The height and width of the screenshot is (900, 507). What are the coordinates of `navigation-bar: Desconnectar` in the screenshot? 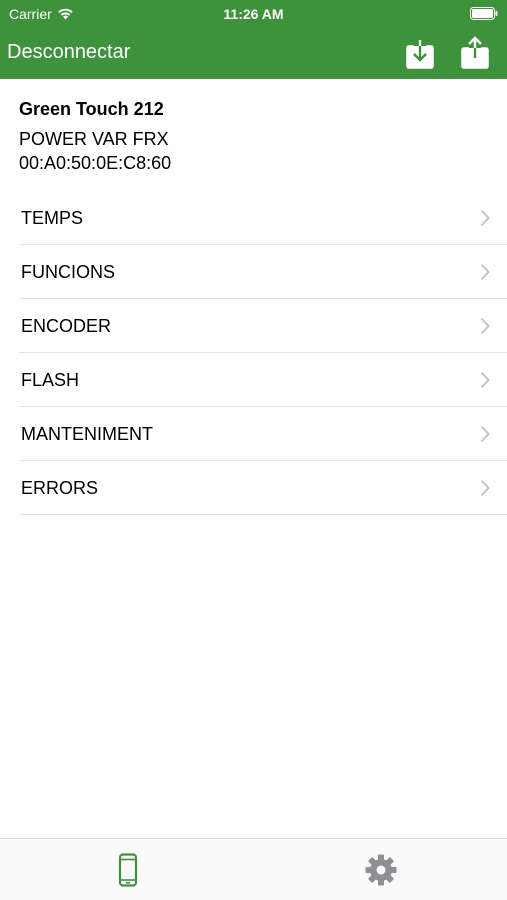 It's located at (253, 53).